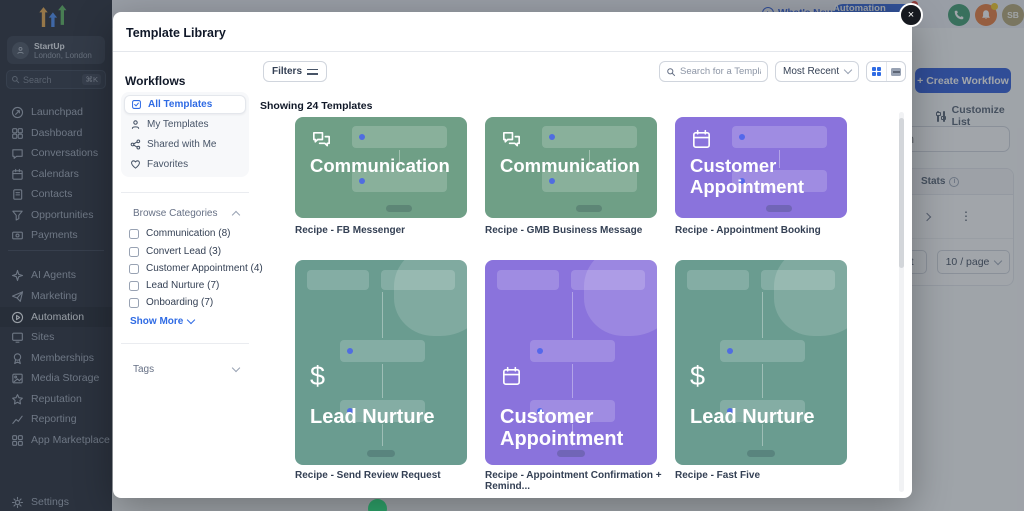 The image size is (1024, 511). Describe the element at coordinates (136, 104) in the screenshot. I see `checkbox-checked-icon` at that location.